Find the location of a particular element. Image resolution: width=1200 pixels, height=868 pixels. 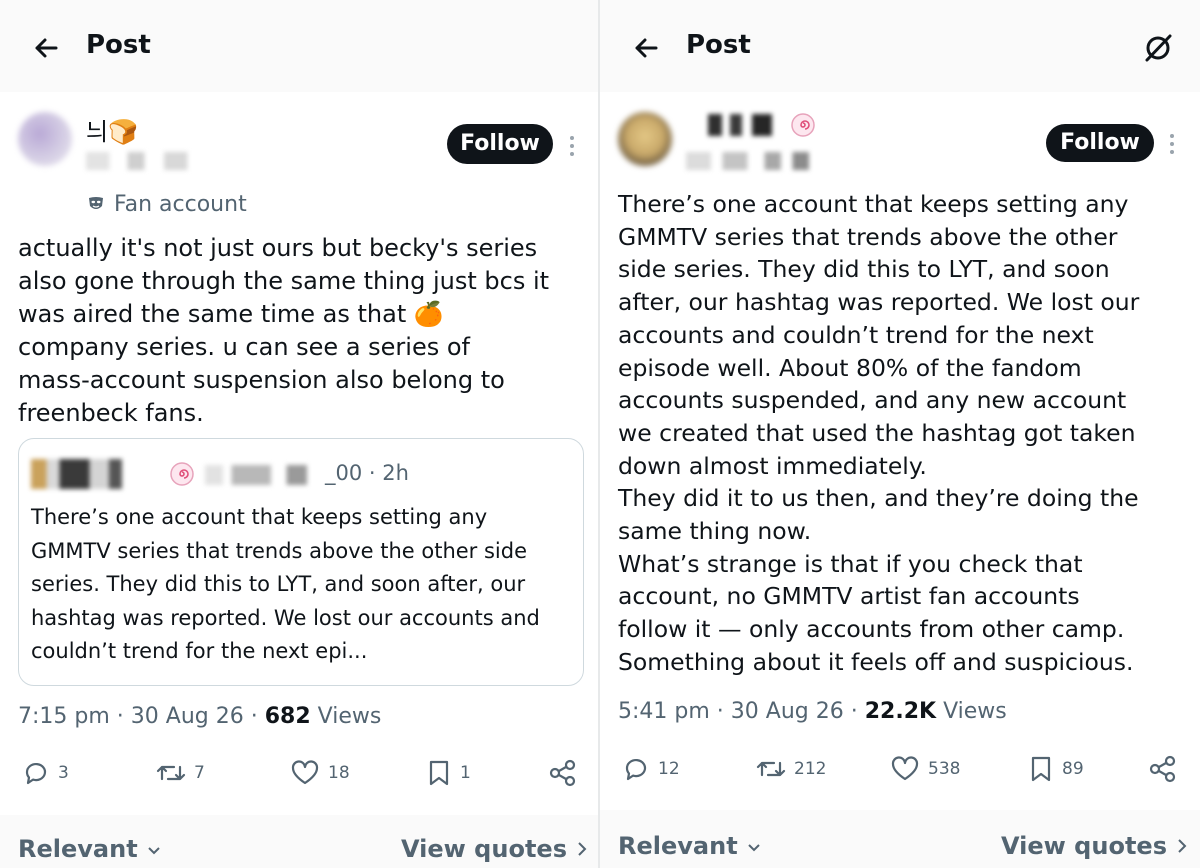

views-count: 22.2K is located at coordinates (900, 711).